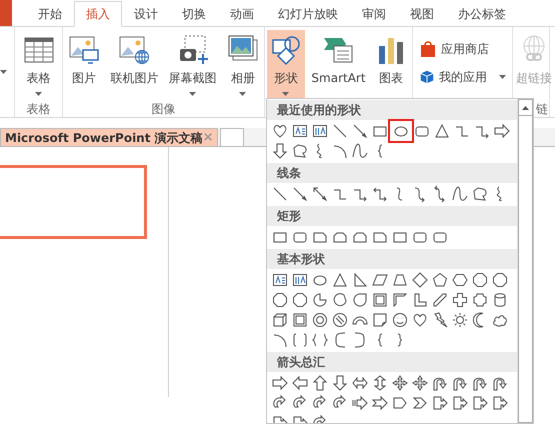 Image resolution: width=555 pixels, height=424 pixels. I want to click on trapezoid-icon, so click(400, 280).